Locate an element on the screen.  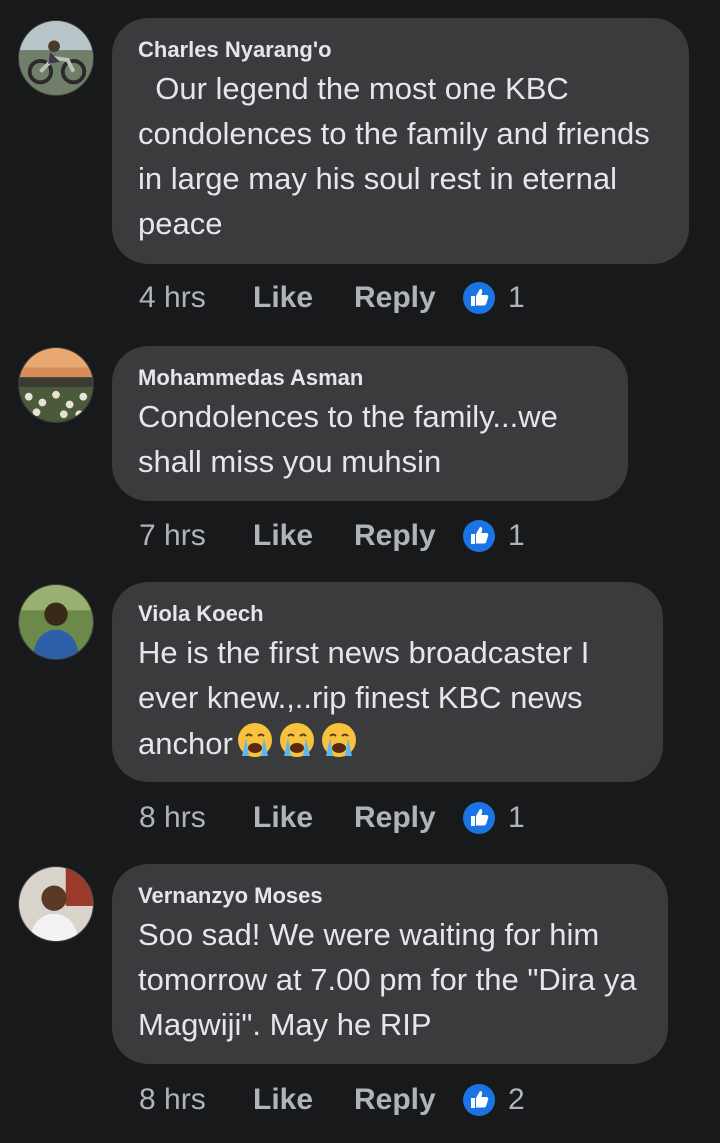
comment-timestamp: 7 hrs is located at coordinates (196, 536).